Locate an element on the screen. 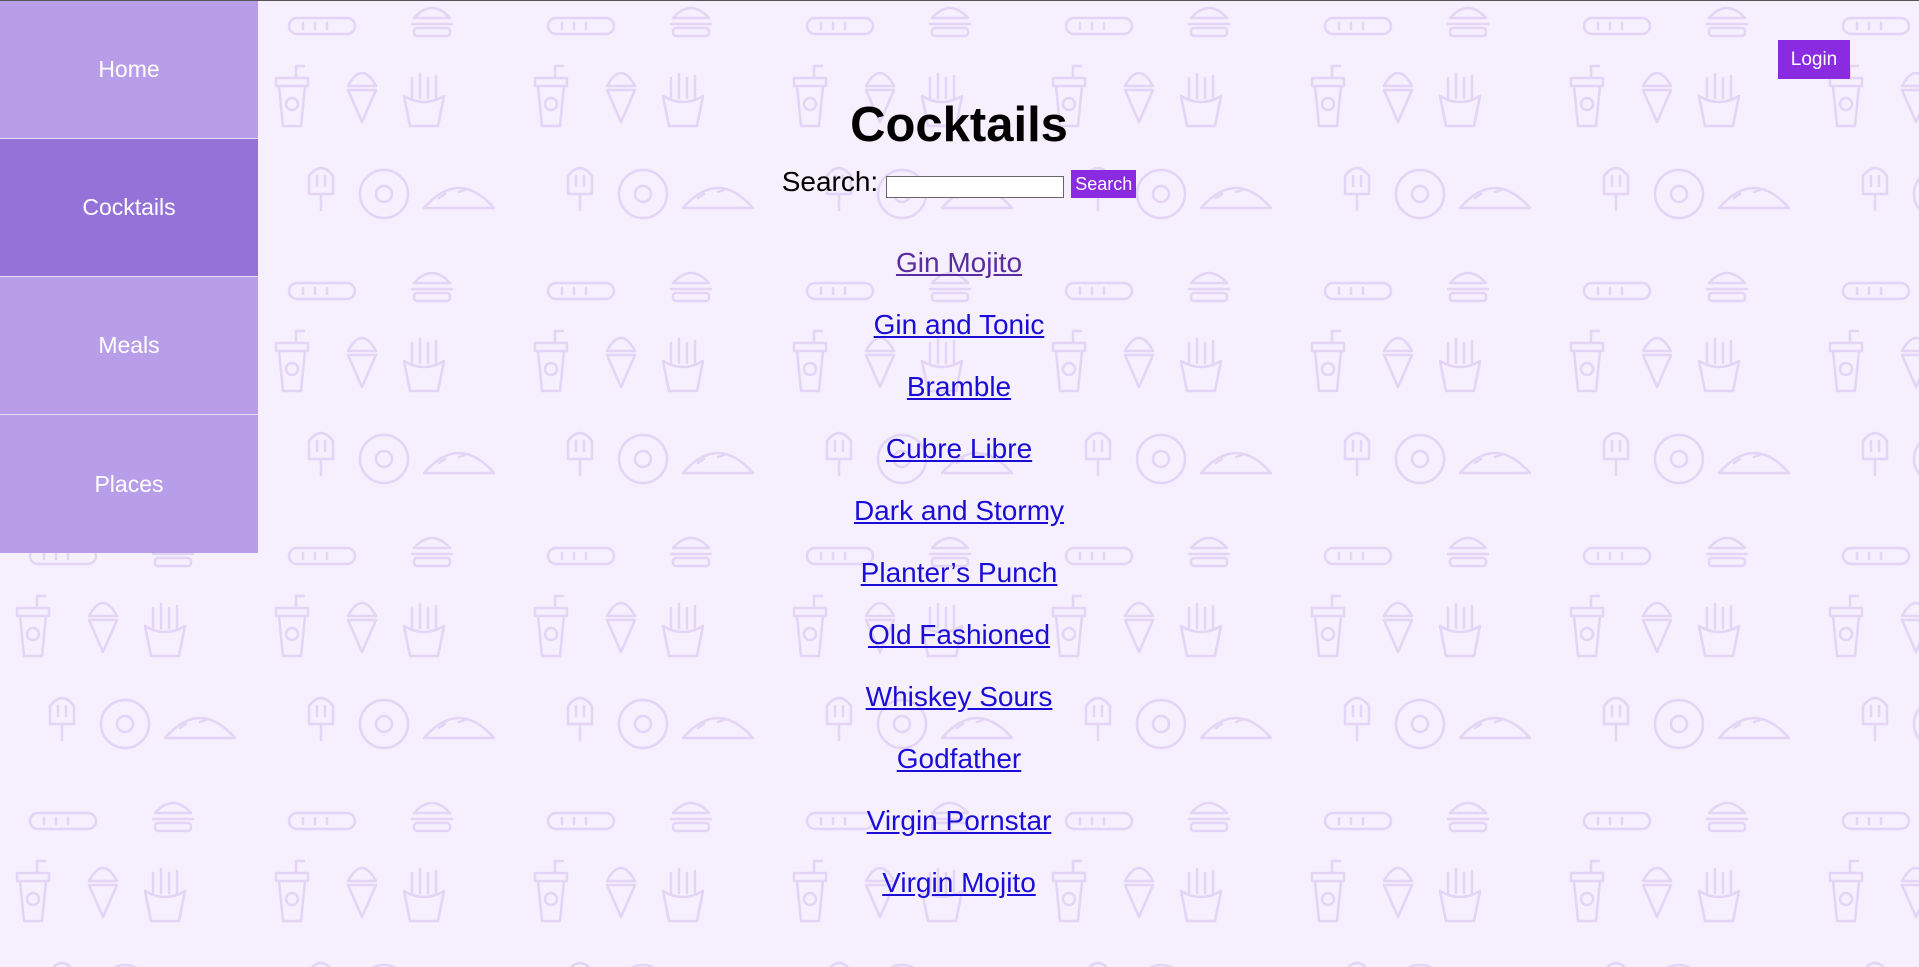 The image size is (1919, 967). login-button: Login is located at coordinates (1814, 59).